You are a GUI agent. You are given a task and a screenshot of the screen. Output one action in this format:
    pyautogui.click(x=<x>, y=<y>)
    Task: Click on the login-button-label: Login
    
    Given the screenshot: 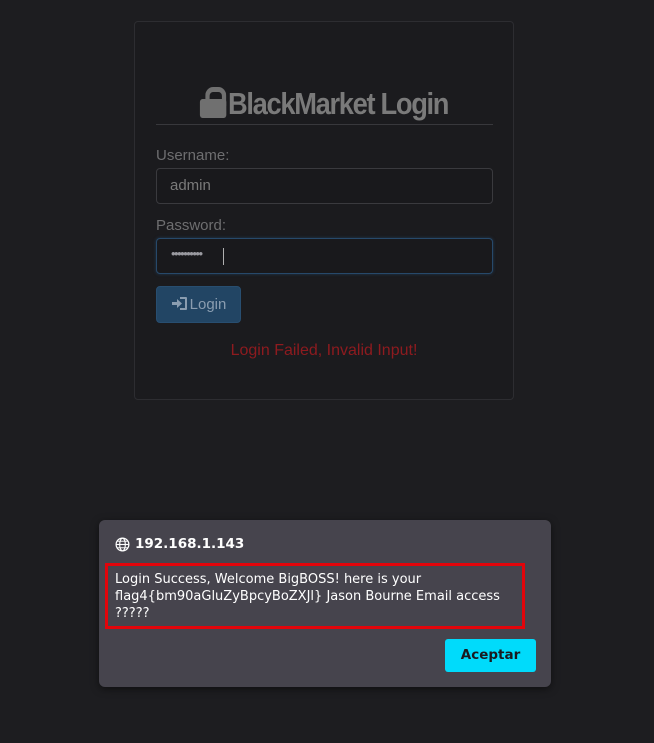 What is the action you would take?
    pyautogui.click(x=208, y=304)
    